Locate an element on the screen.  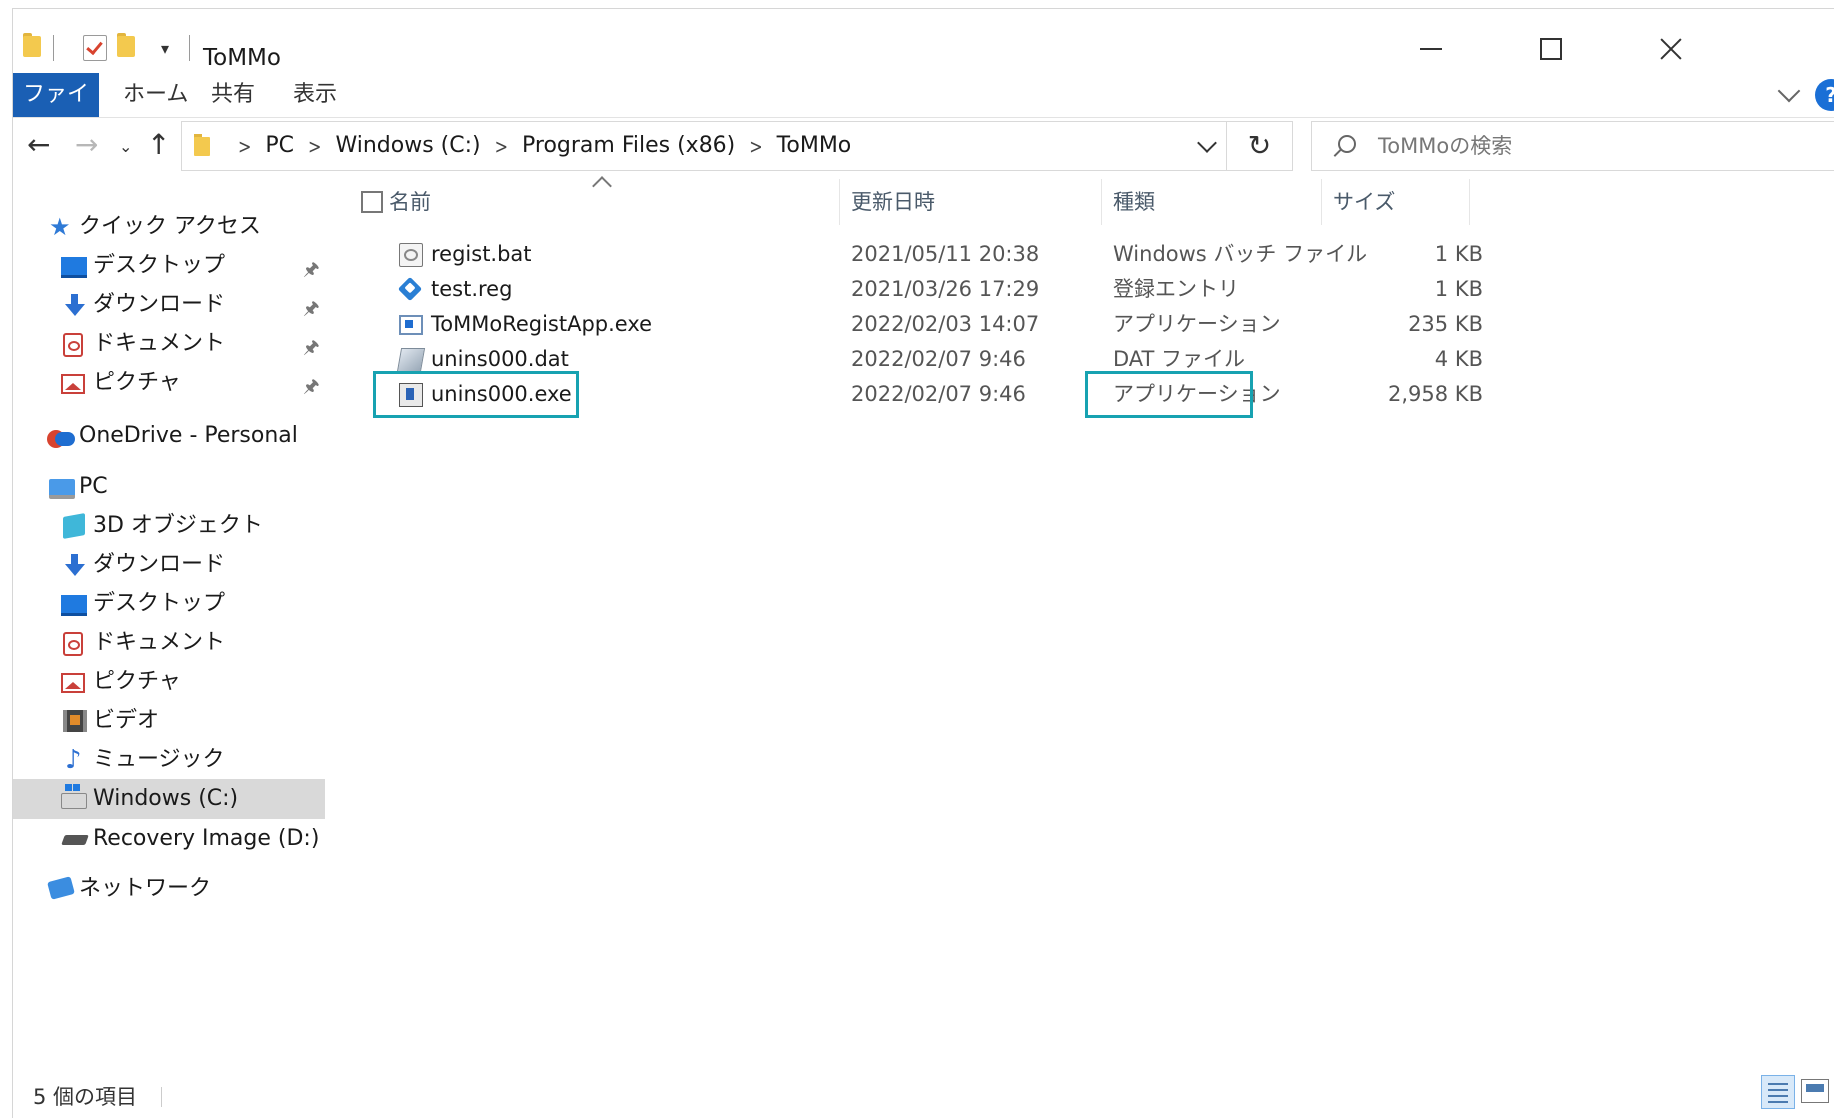
3d-objects-icon is located at coordinates (74, 526).